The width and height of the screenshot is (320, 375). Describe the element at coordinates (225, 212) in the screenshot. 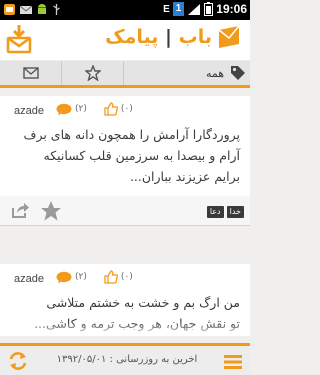

I see `message-tags: دعا خدا` at that location.